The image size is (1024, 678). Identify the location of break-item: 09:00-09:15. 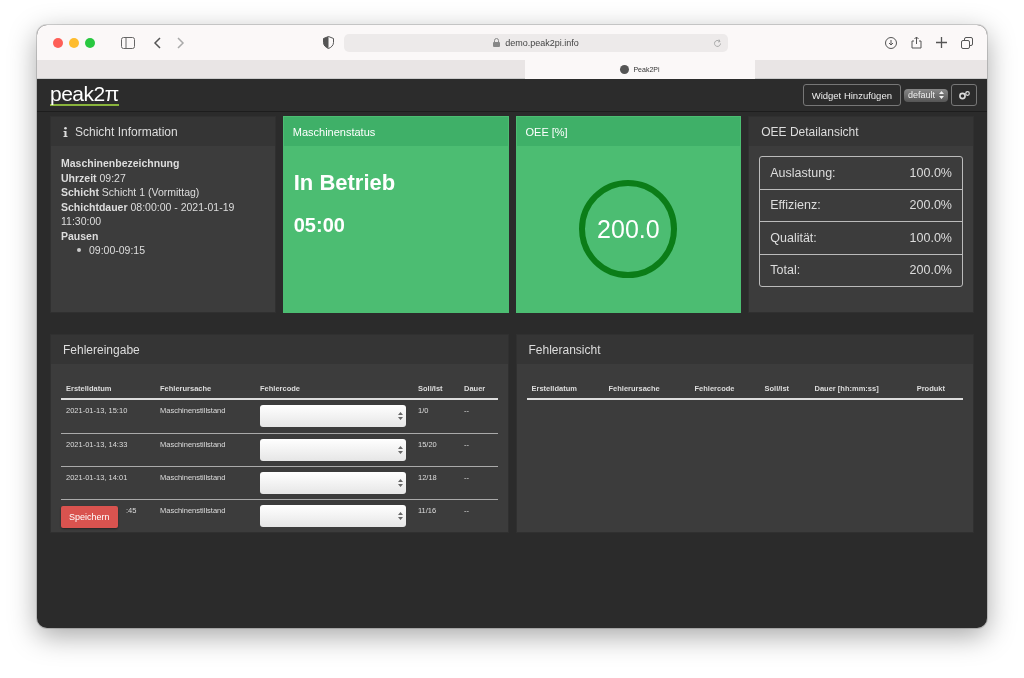
(117, 250).